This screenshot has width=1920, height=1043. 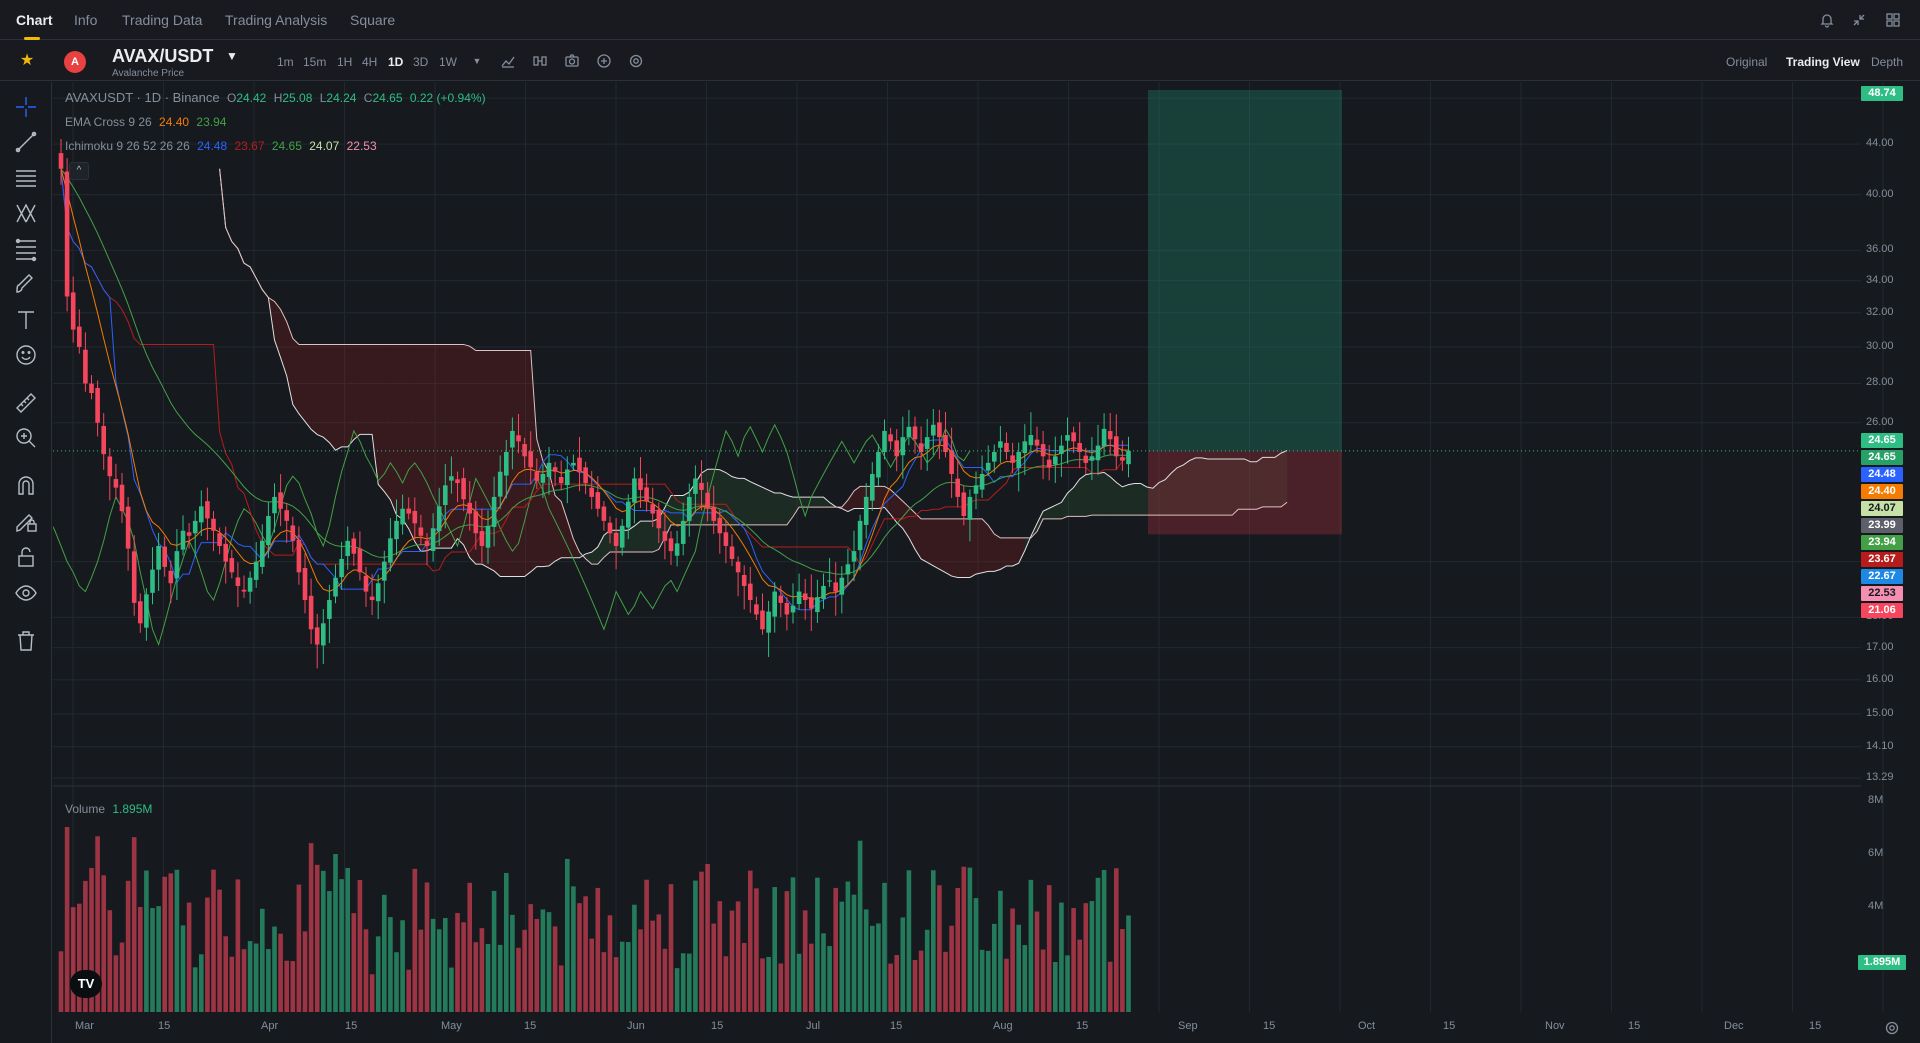 I want to click on fib-retracement-icon, so click(x=26, y=249).